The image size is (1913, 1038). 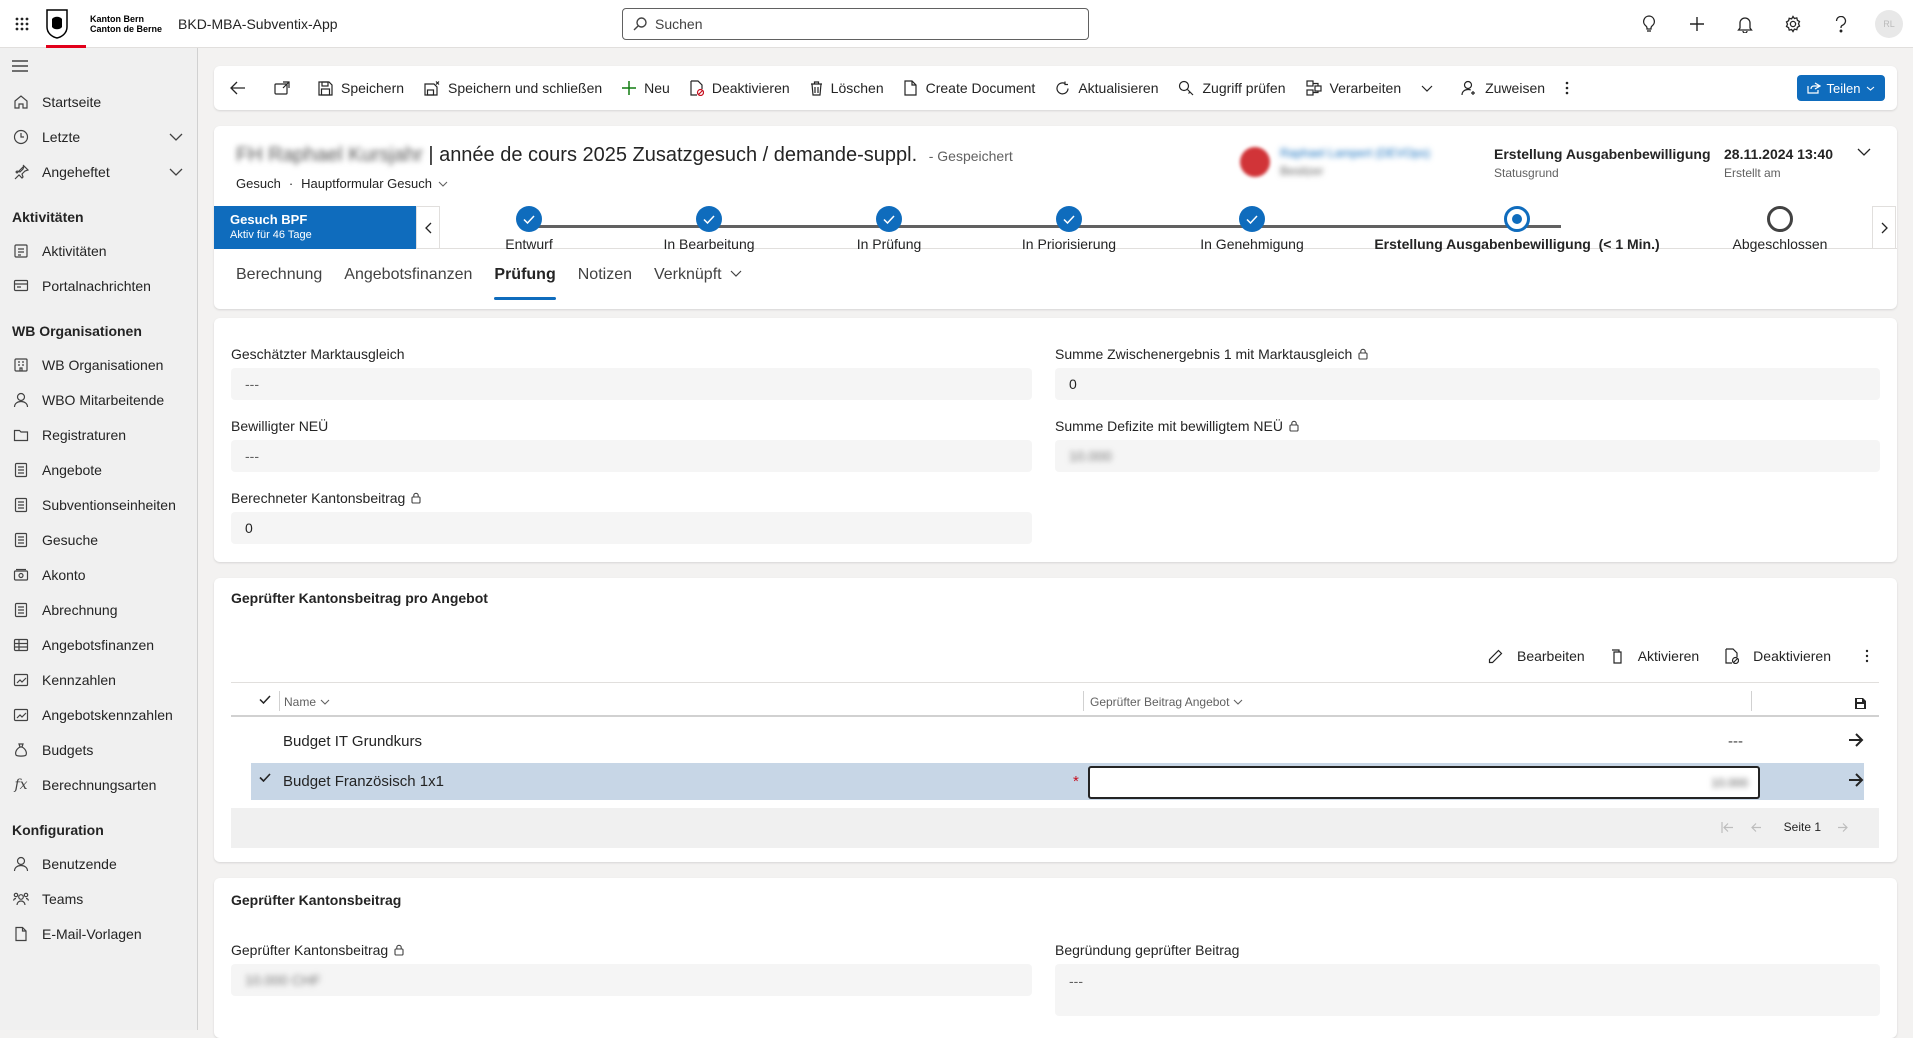 I want to click on activate-button: Aktivieren, so click(x=1655, y=656).